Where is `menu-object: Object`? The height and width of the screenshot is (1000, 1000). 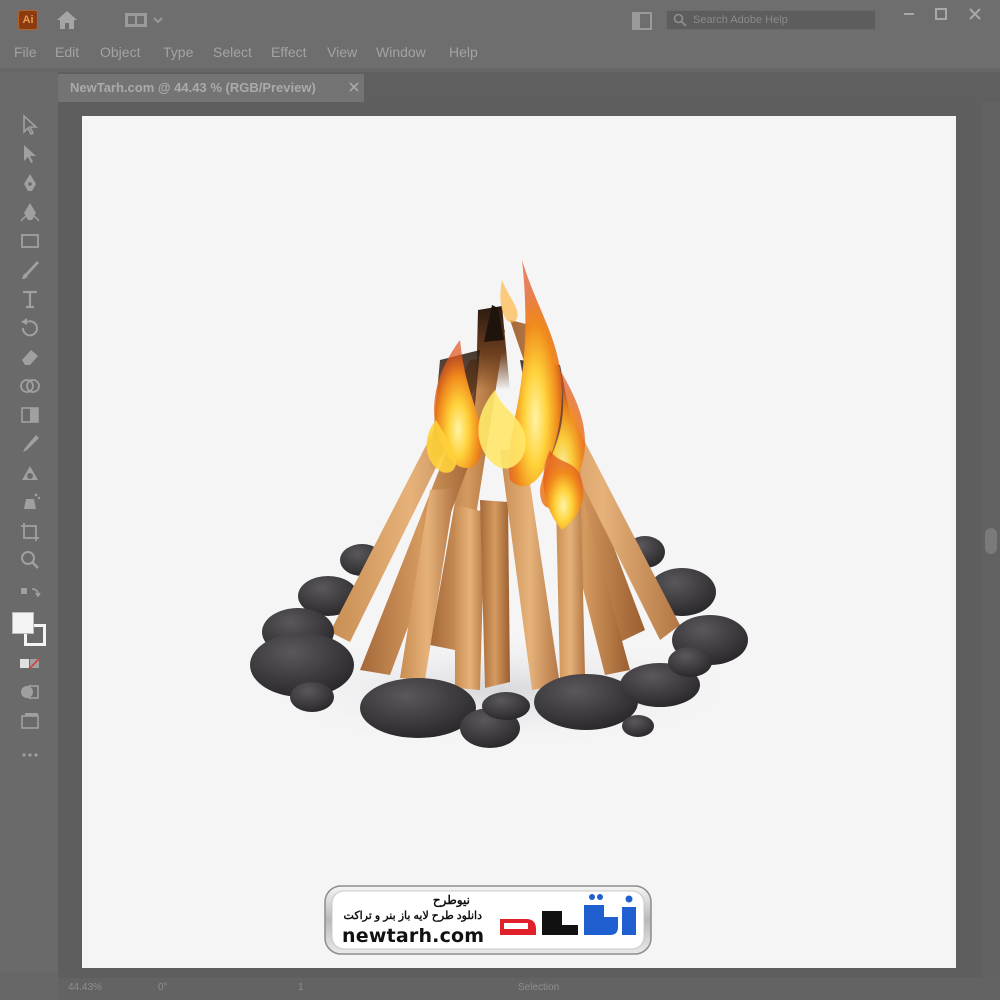
menu-object: Object is located at coordinates (120, 52).